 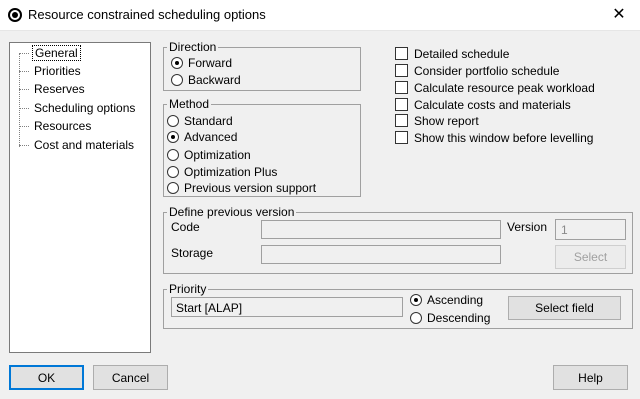 I want to click on descending-radio: Descending, so click(x=450, y=318).